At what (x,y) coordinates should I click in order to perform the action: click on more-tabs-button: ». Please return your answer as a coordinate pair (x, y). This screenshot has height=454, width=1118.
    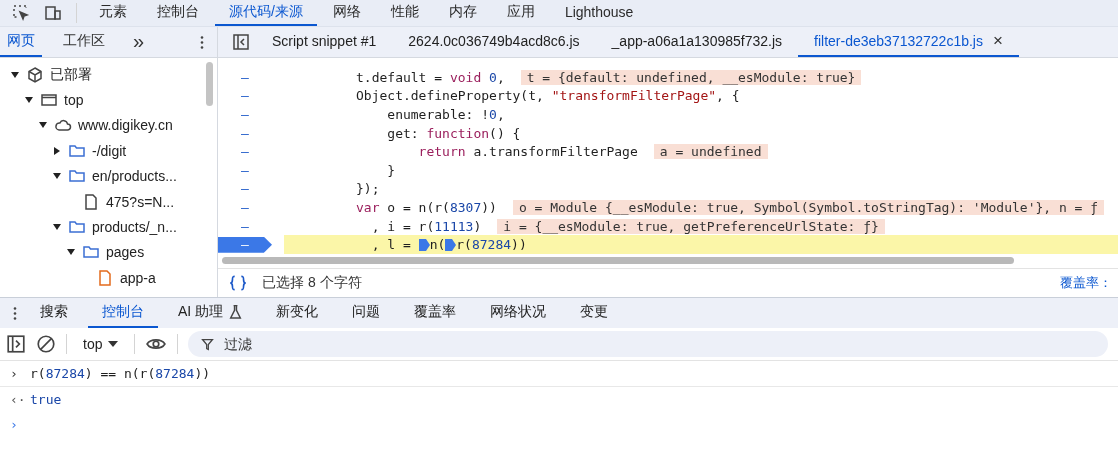
    Looking at the image, I should click on (139, 42).